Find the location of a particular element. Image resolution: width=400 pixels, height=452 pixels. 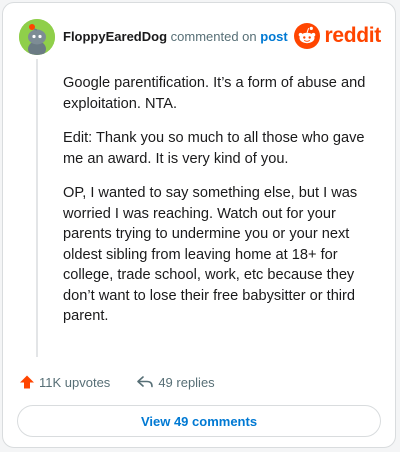

user-avatar is located at coordinates (37, 37).